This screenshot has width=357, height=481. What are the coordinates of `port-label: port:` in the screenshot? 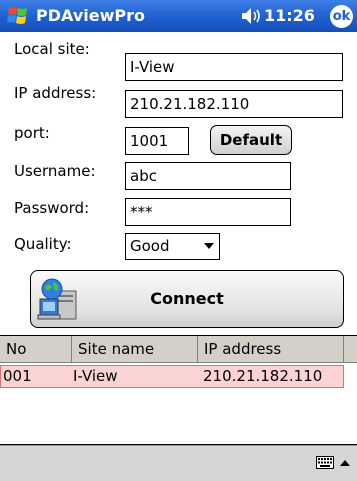 It's located at (32, 133).